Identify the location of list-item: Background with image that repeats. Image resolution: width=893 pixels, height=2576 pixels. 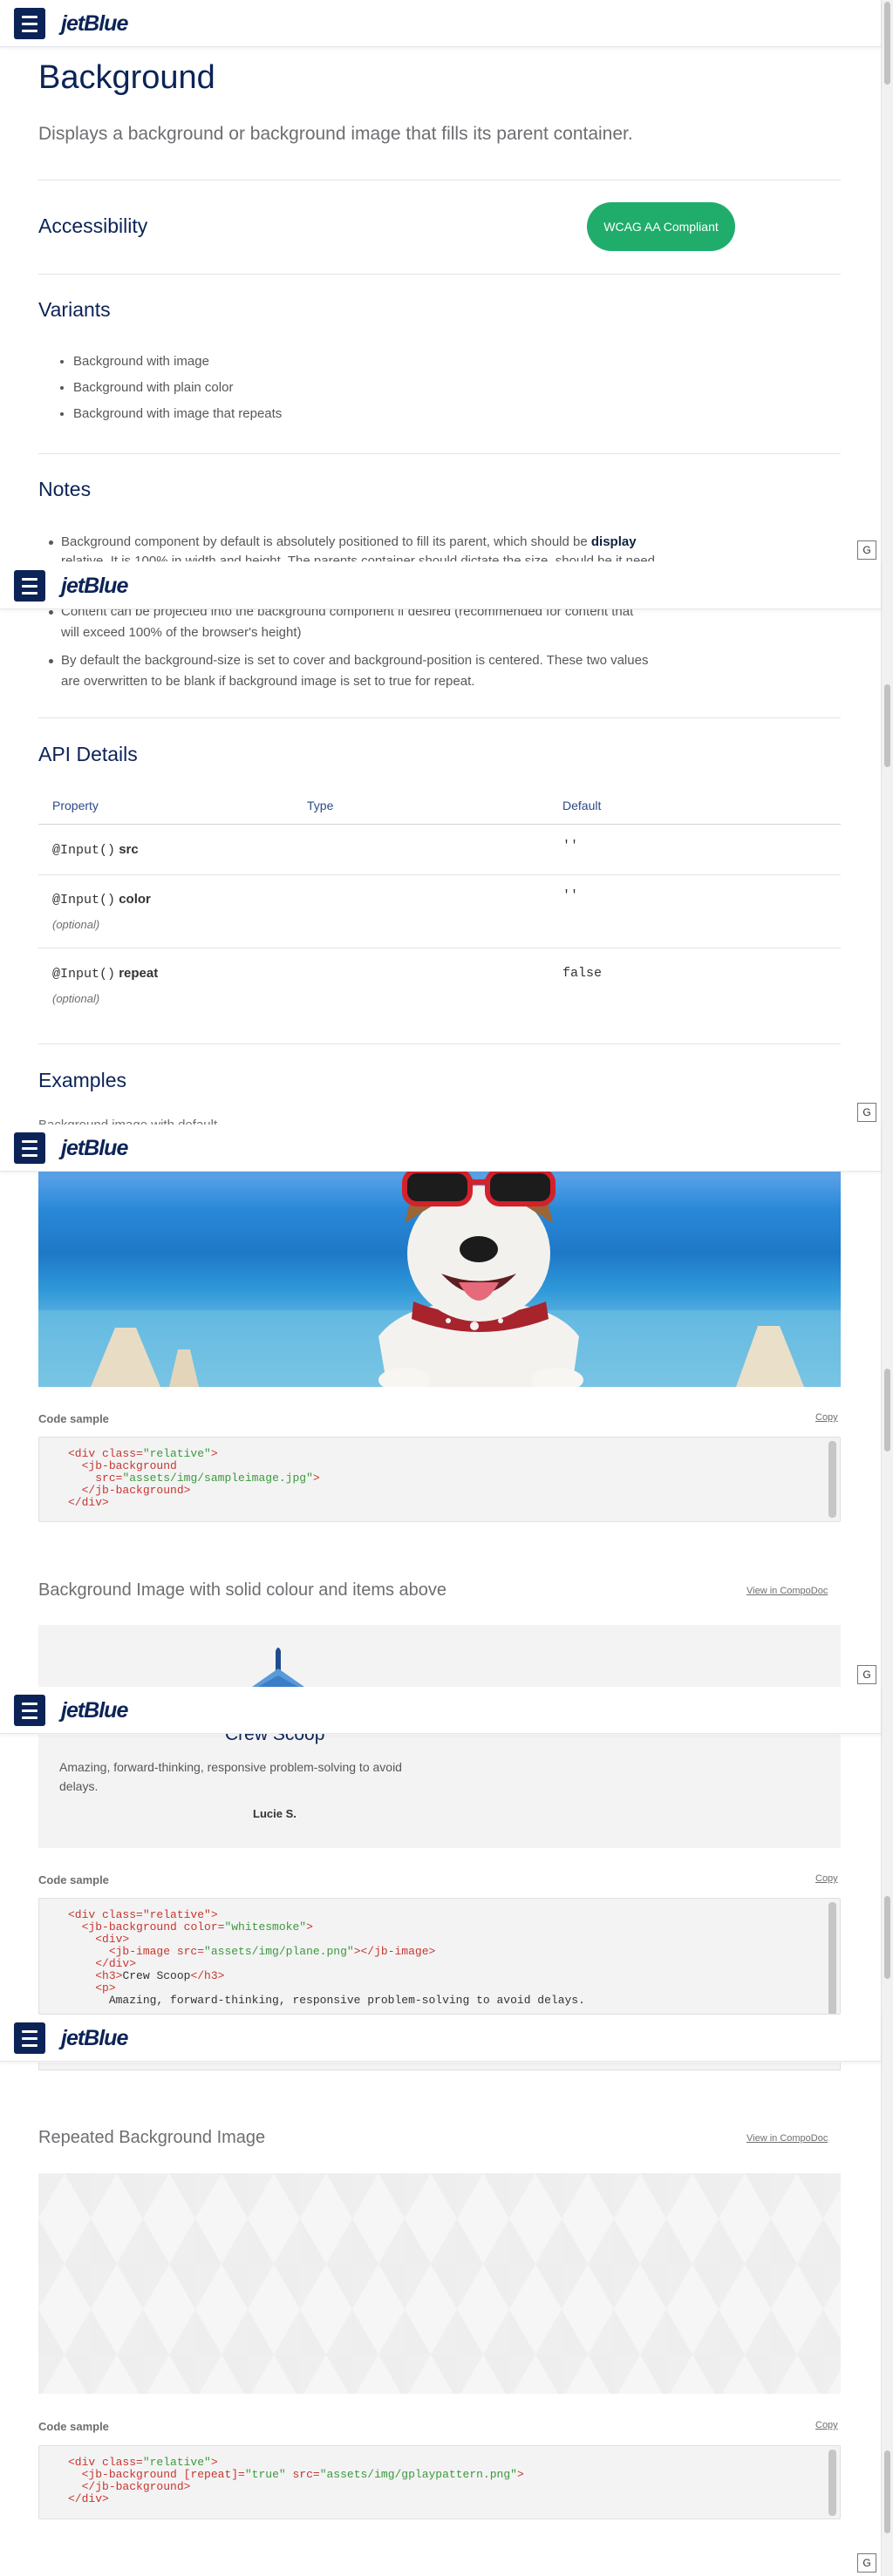
(317, 414).